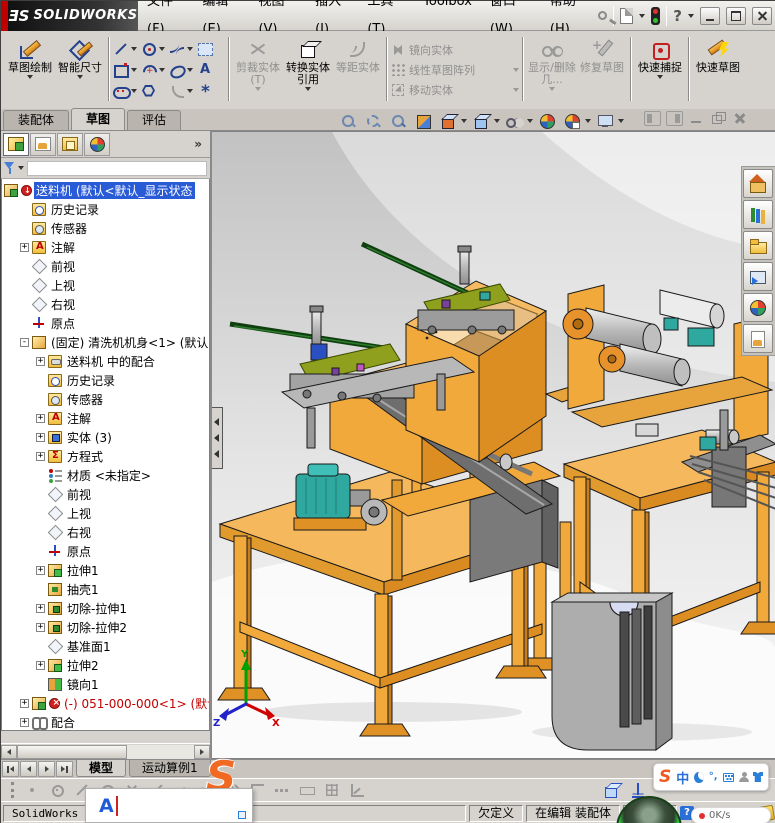 This screenshot has height=823, width=775. I want to click on filter-funnel-icon, so click(9, 168).